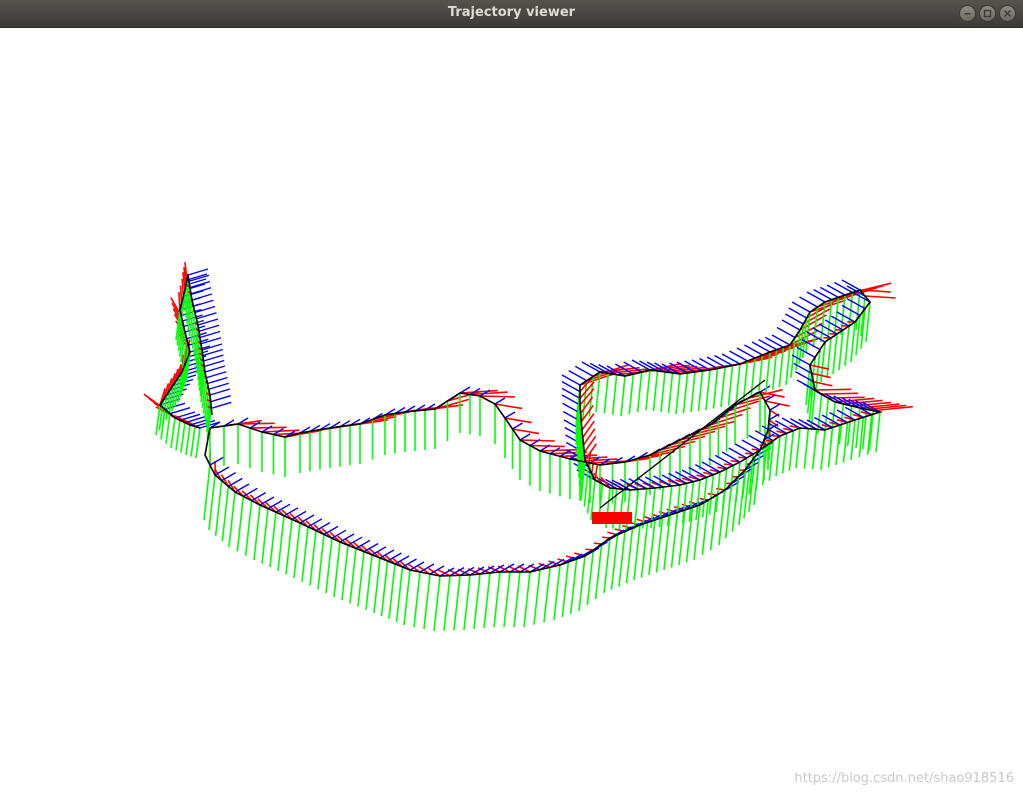 Image resolution: width=1023 pixels, height=797 pixels. I want to click on trajectory-loop-closure, so click(682, 444).